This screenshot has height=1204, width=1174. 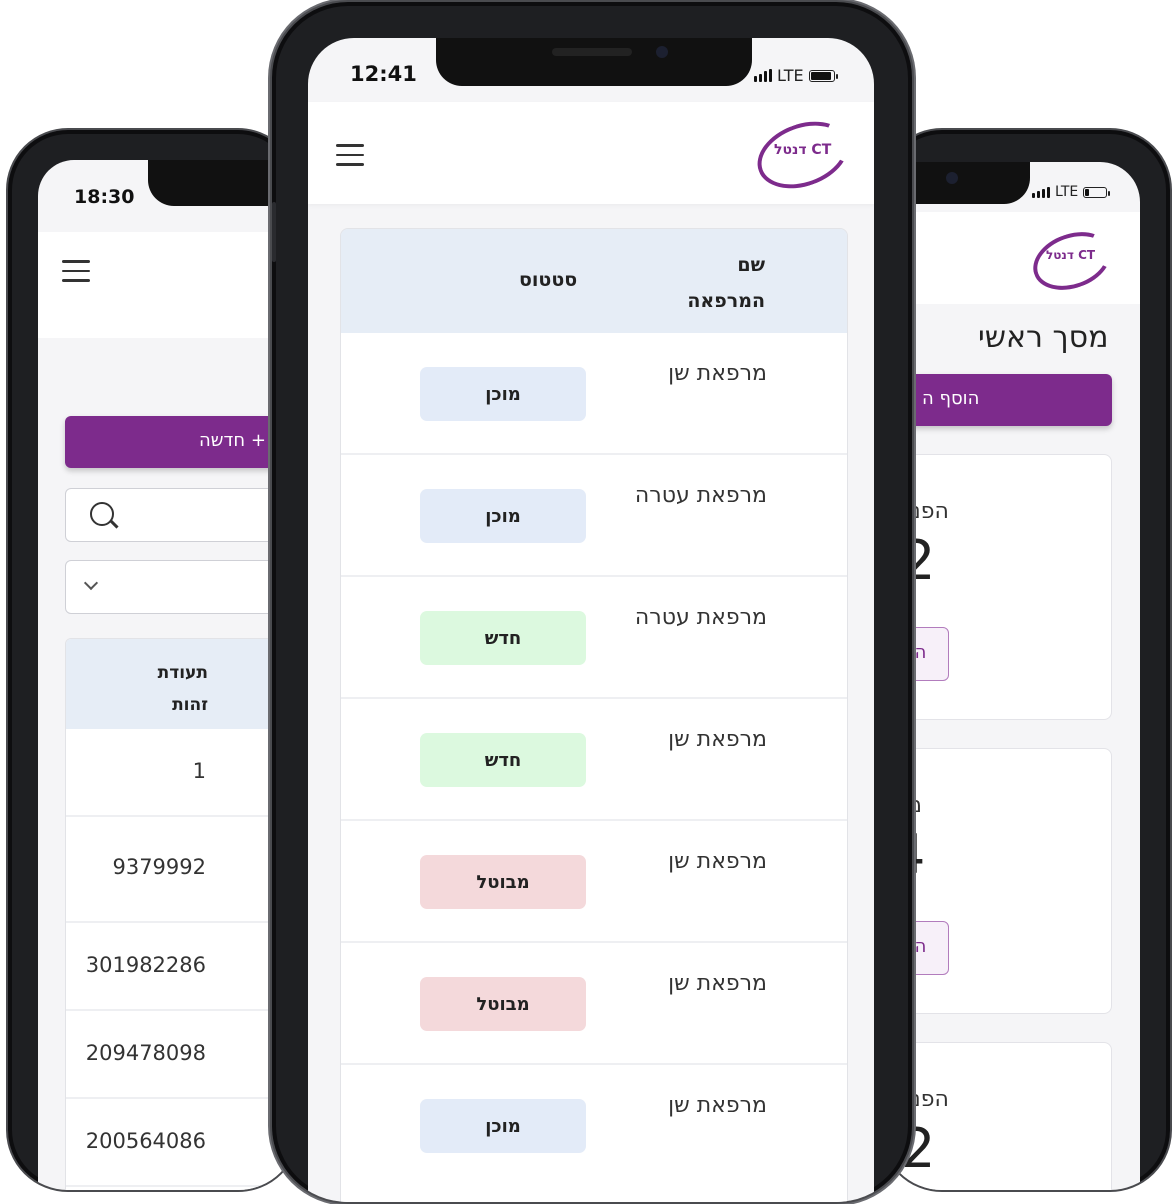 I want to click on stat-card: הפני 2 הצ, so click(x=997, y=587).